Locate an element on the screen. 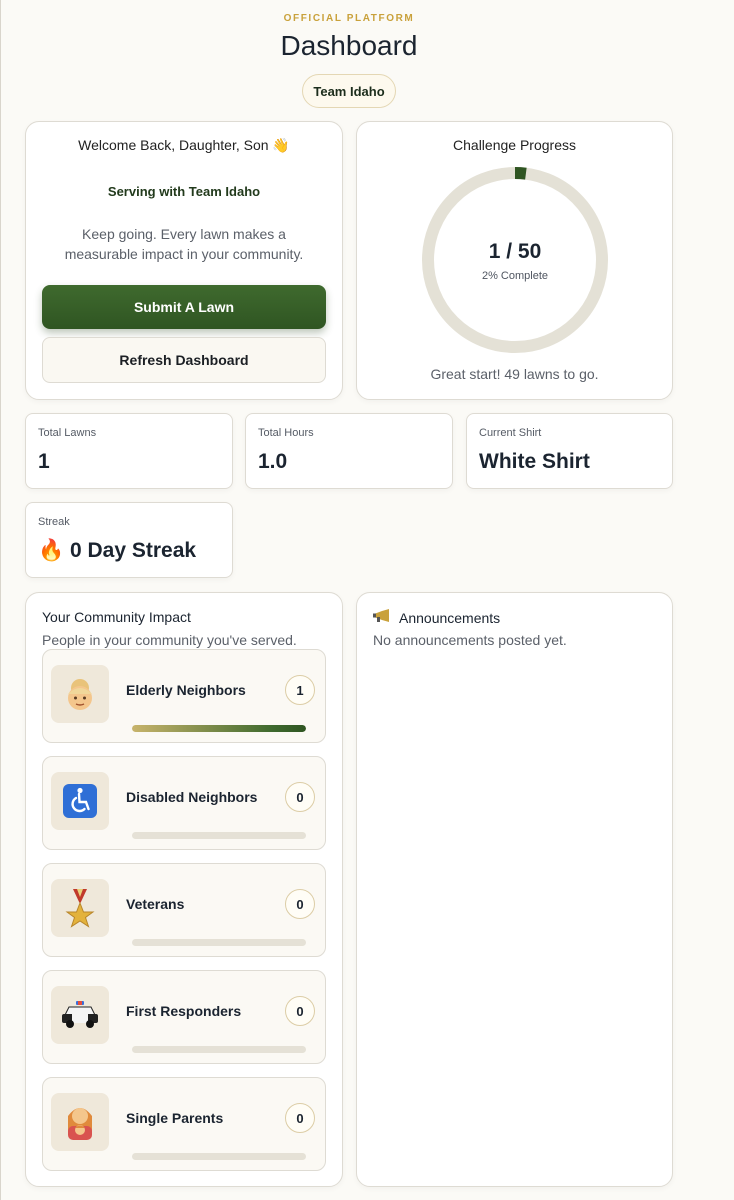  stat-streak: Streak 🔥 0 Day Streak is located at coordinates (129, 540).